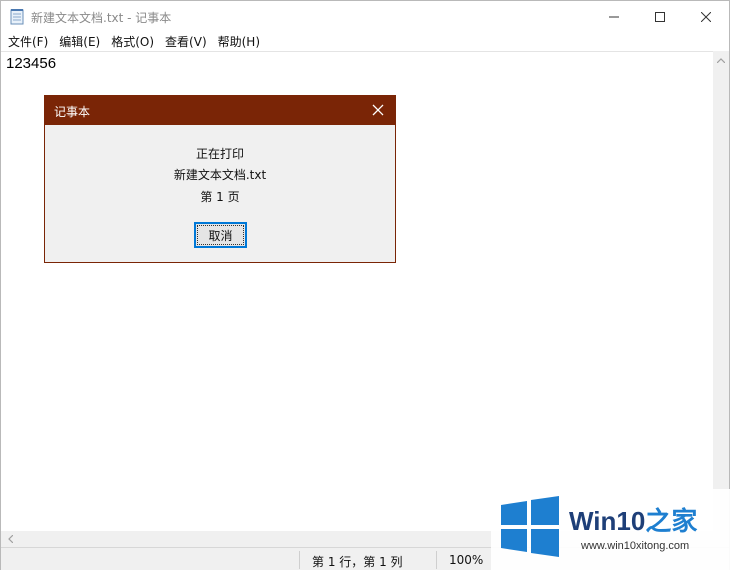  I want to click on dialog-status-text: 正在打印, so click(219, 154).